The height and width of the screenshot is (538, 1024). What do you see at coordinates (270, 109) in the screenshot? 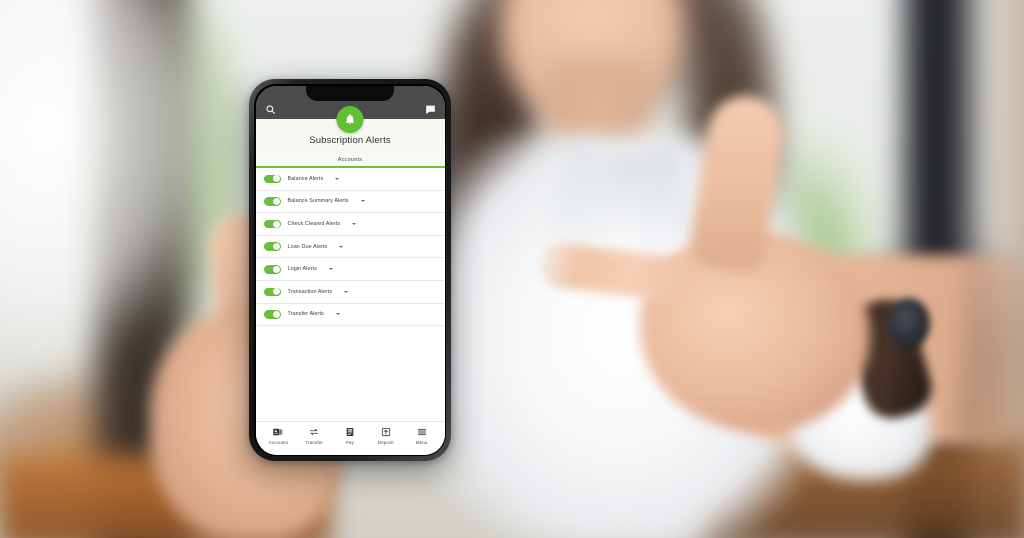
I see `search-icon` at bounding box center [270, 109].